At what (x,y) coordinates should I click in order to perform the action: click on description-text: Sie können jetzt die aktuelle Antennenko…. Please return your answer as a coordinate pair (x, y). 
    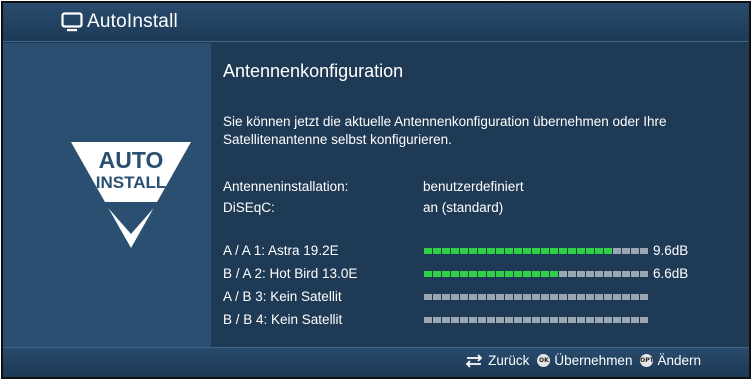
    Looking at the image, I should click on (445, 130).